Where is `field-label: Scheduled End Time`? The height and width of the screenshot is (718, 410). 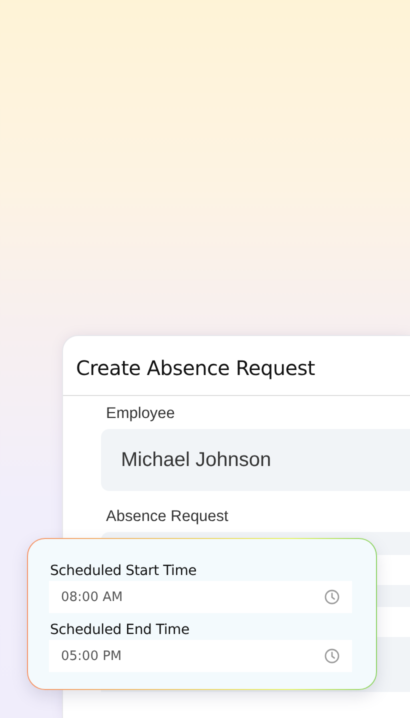
field-label: Scheduled End Time is located at coordinates (120, 630).